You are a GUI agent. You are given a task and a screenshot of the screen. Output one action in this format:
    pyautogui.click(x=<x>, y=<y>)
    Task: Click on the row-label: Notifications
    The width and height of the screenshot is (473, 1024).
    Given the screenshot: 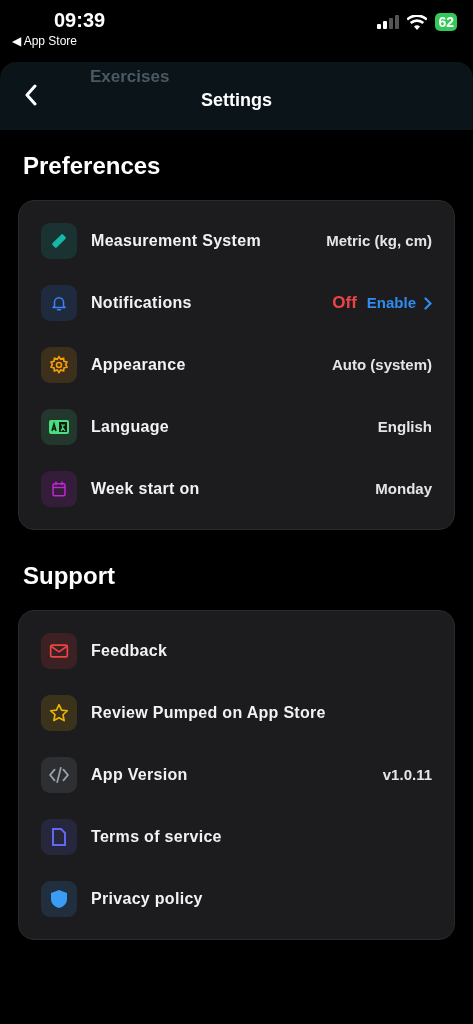 What is the action you would take?
    pyautogui.click(x=141, y=303)
    